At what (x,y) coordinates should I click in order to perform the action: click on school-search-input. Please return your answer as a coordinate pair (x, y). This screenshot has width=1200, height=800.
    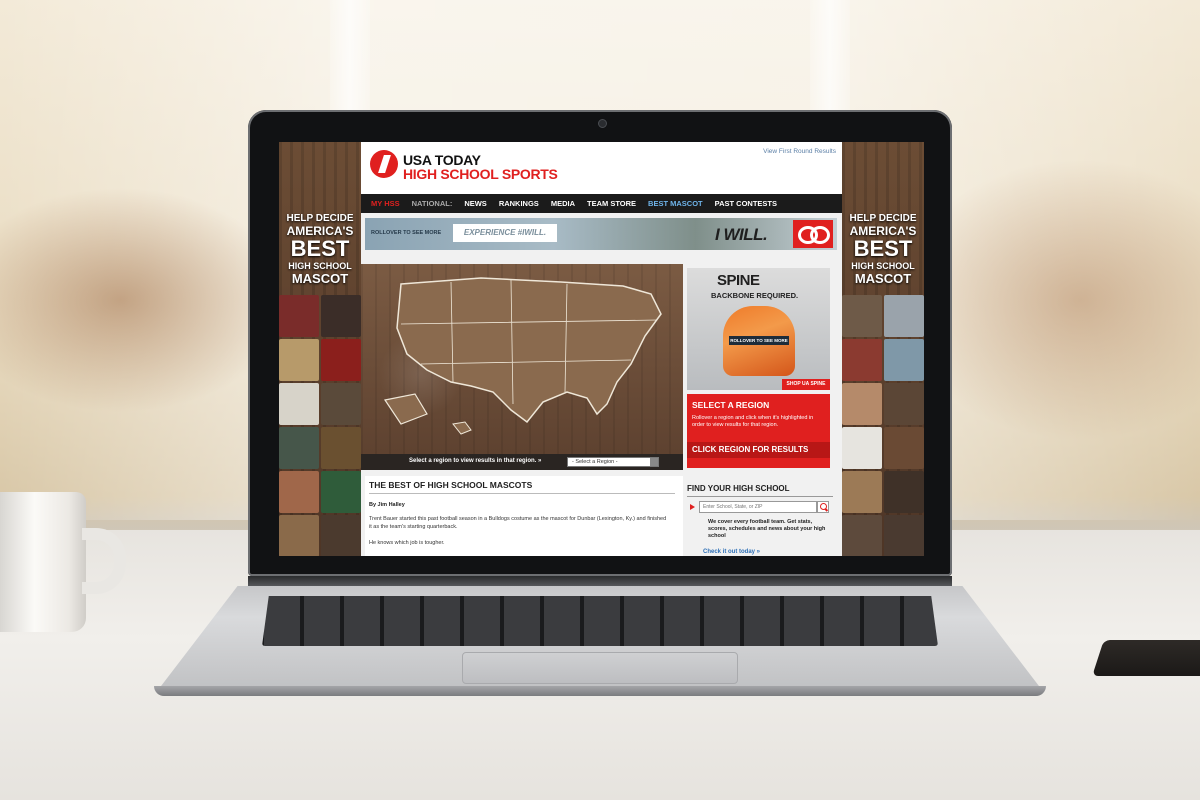
    Looking at the image, I should click on (758, 507).